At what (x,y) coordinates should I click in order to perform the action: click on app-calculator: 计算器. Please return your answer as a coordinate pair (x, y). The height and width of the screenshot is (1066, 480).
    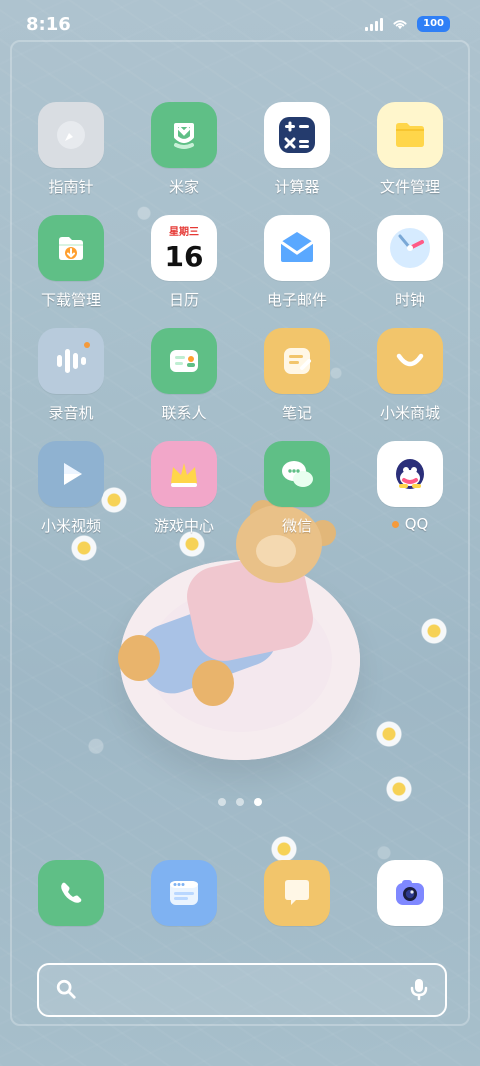
    Looking at the image, I should click on (297, 157).